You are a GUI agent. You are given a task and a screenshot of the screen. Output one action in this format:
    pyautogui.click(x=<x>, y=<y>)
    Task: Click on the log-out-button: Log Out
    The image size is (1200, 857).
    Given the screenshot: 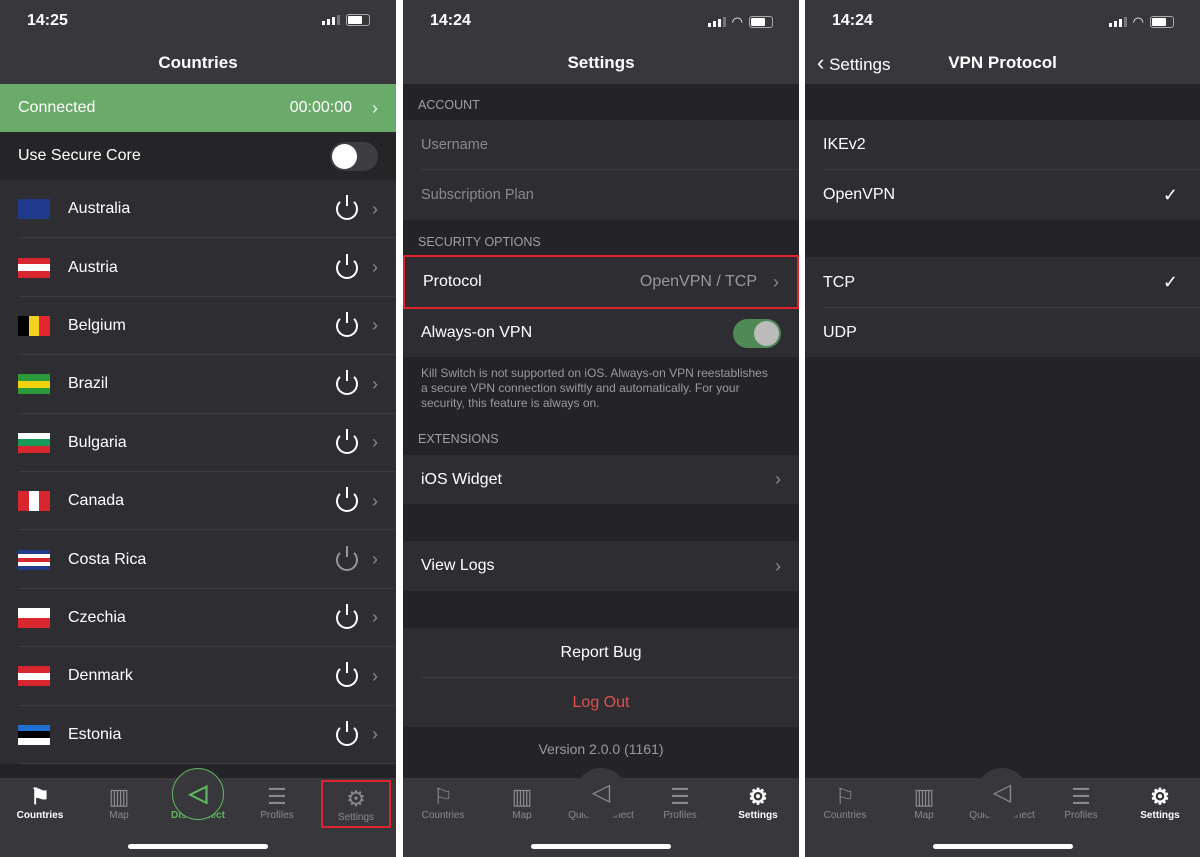 What is the action you would take?
    pyautogui.click(x=601, y=702)
    